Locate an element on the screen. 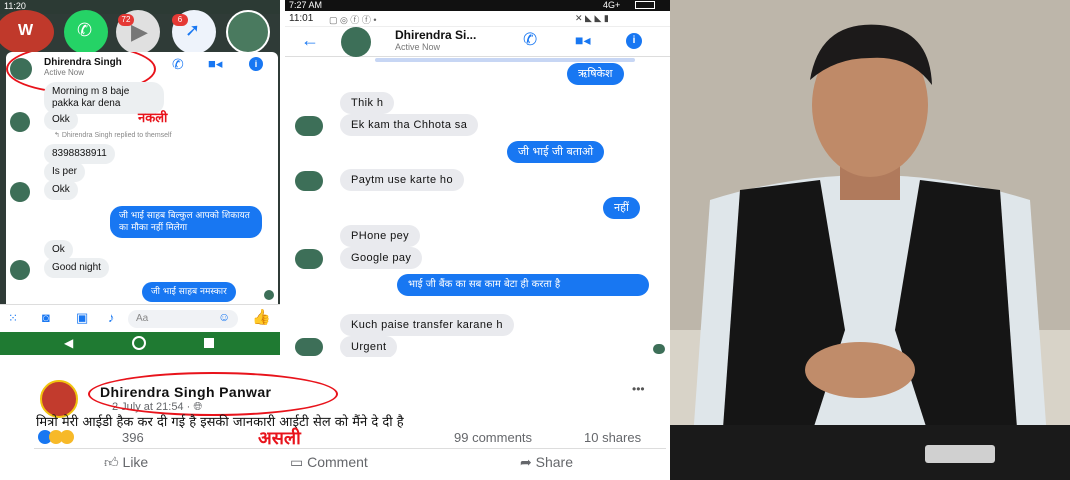  highlight-ellipse is located at coordinates (213, 394).